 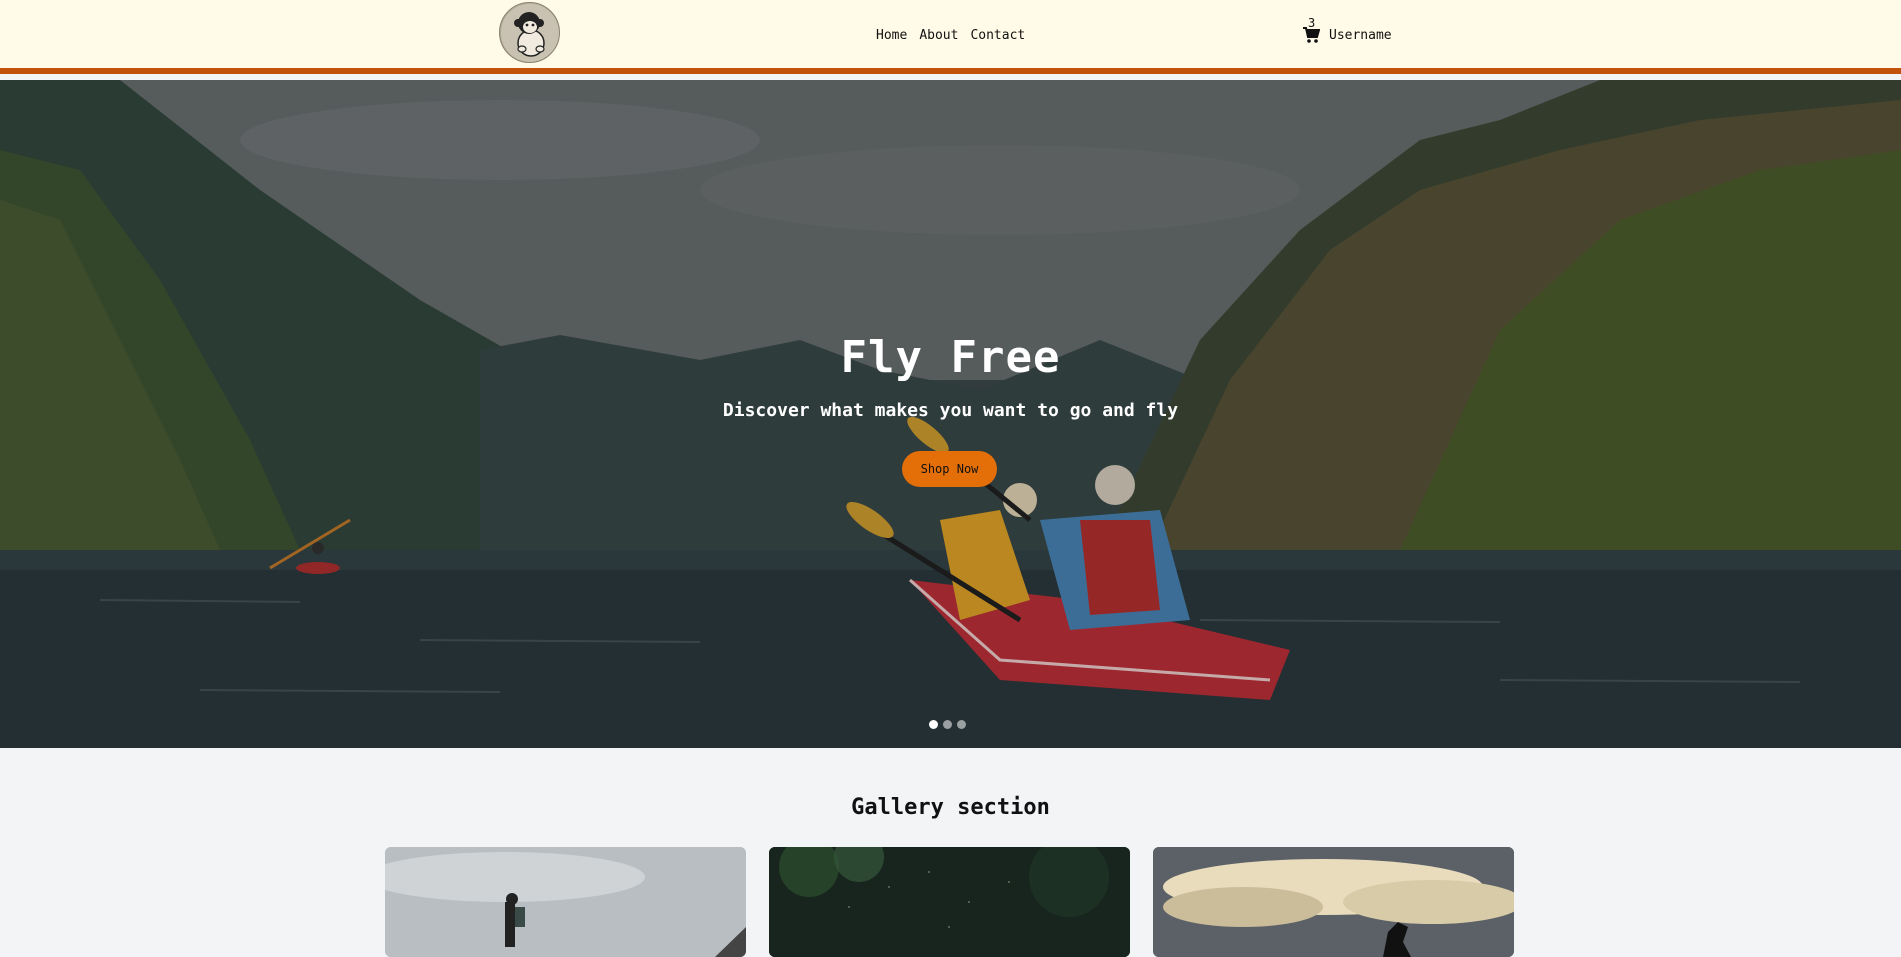 I want to click on gallery-card-sky, so click(x=1333, y=902).